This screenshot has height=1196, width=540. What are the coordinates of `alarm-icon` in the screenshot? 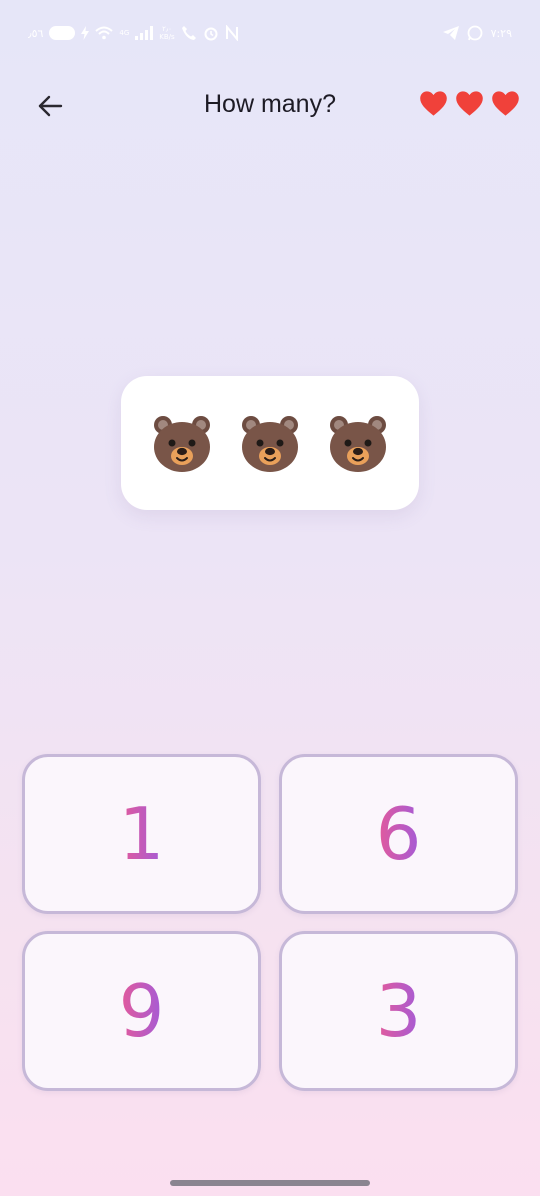 It's located at (211, 34).